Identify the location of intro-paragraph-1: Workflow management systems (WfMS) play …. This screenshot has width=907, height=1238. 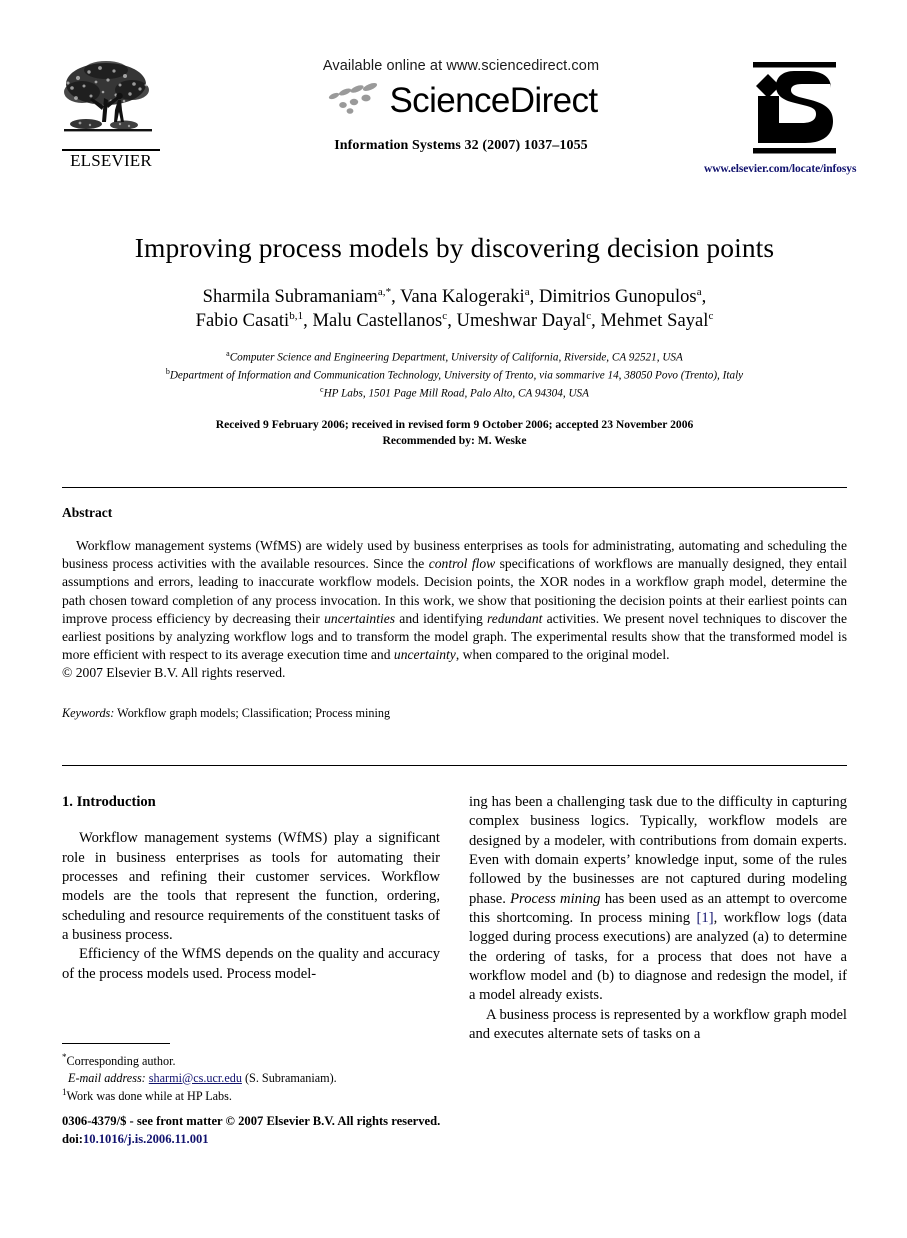
(251, 886).